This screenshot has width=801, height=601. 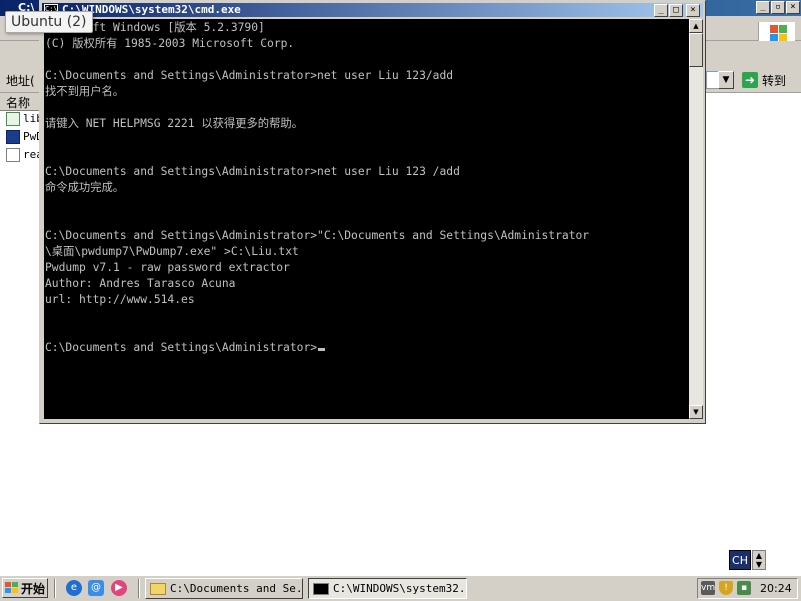 What do you see at coordinates (774, 80) in the screenshot?
I see `go-label: 转到` at bounding box center [774, 80].